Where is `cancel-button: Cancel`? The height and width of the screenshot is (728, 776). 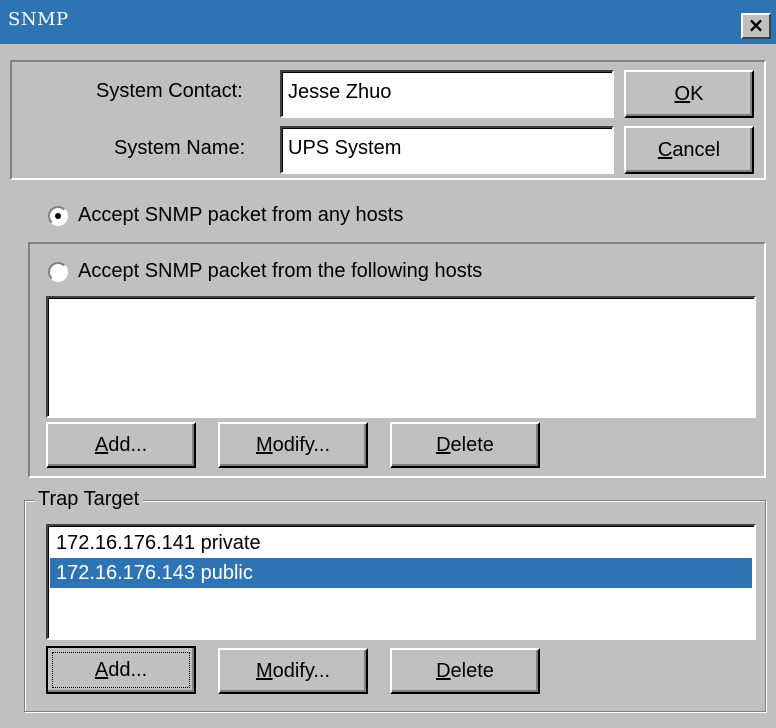 cancel-button: Cancel is located at coordinates (689, 150).